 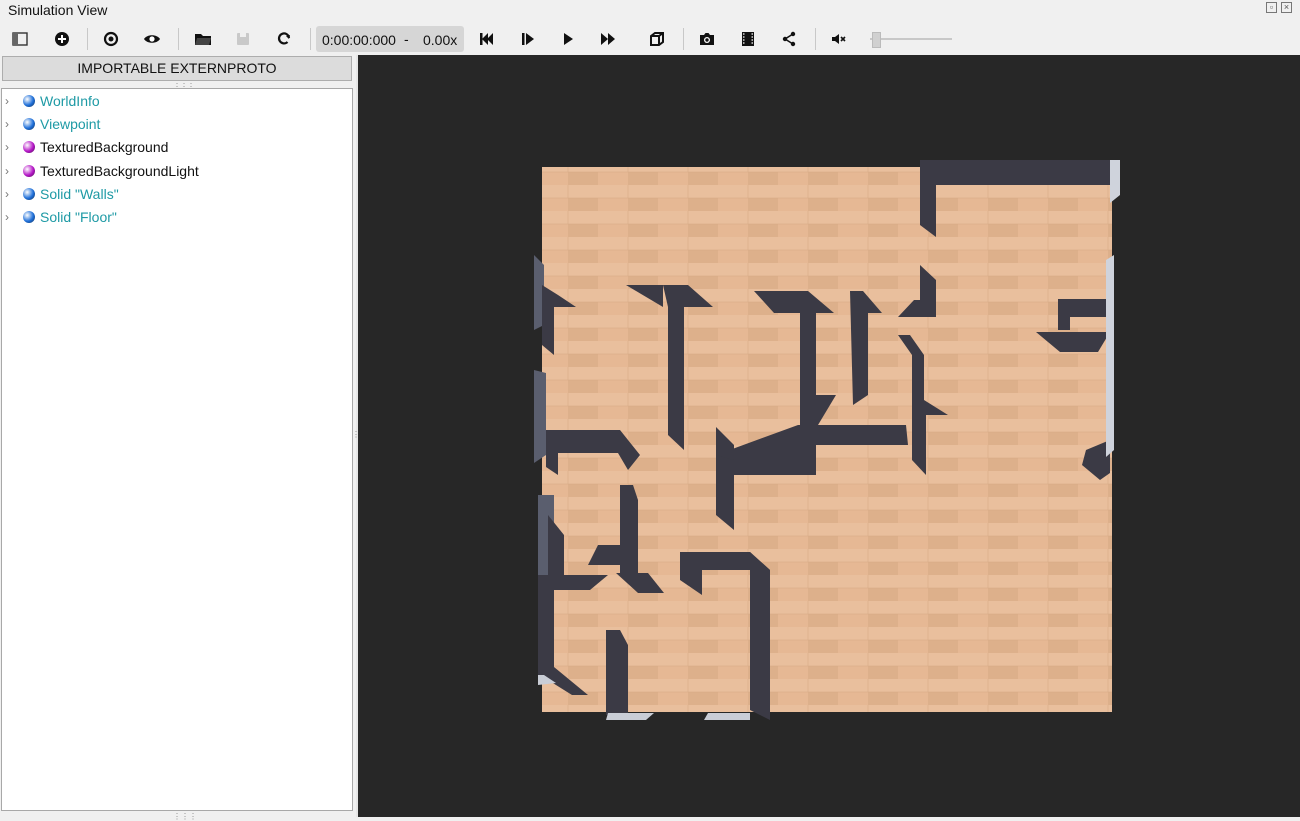 What do you see at coordinates (789, 39) in the screenshot?
I see `share-icon` at bounding box center [789, 39].